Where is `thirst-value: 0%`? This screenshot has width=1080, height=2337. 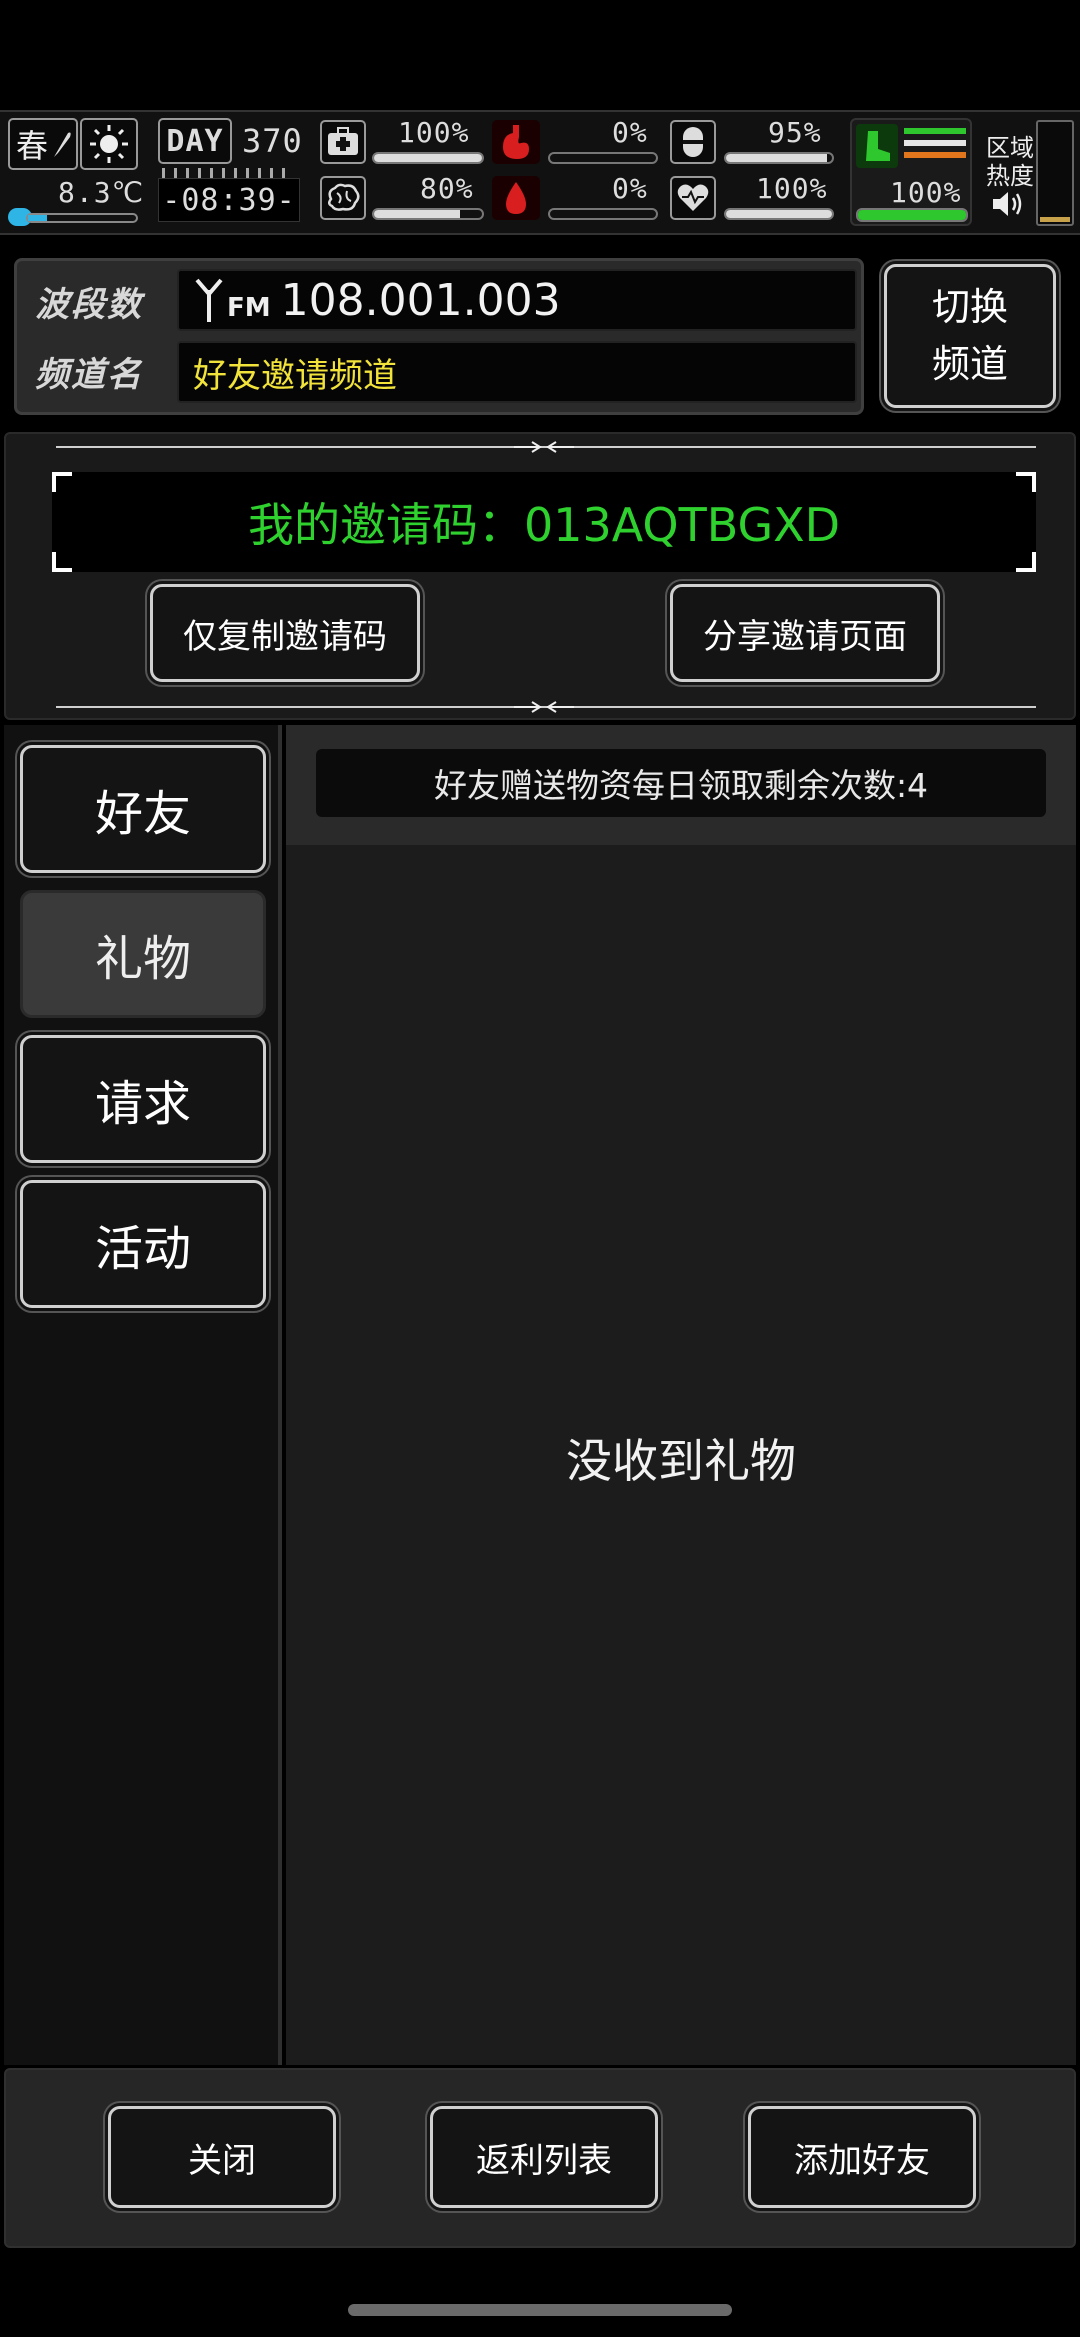
thirst-value: 0% is located at coordinates (630, 188).